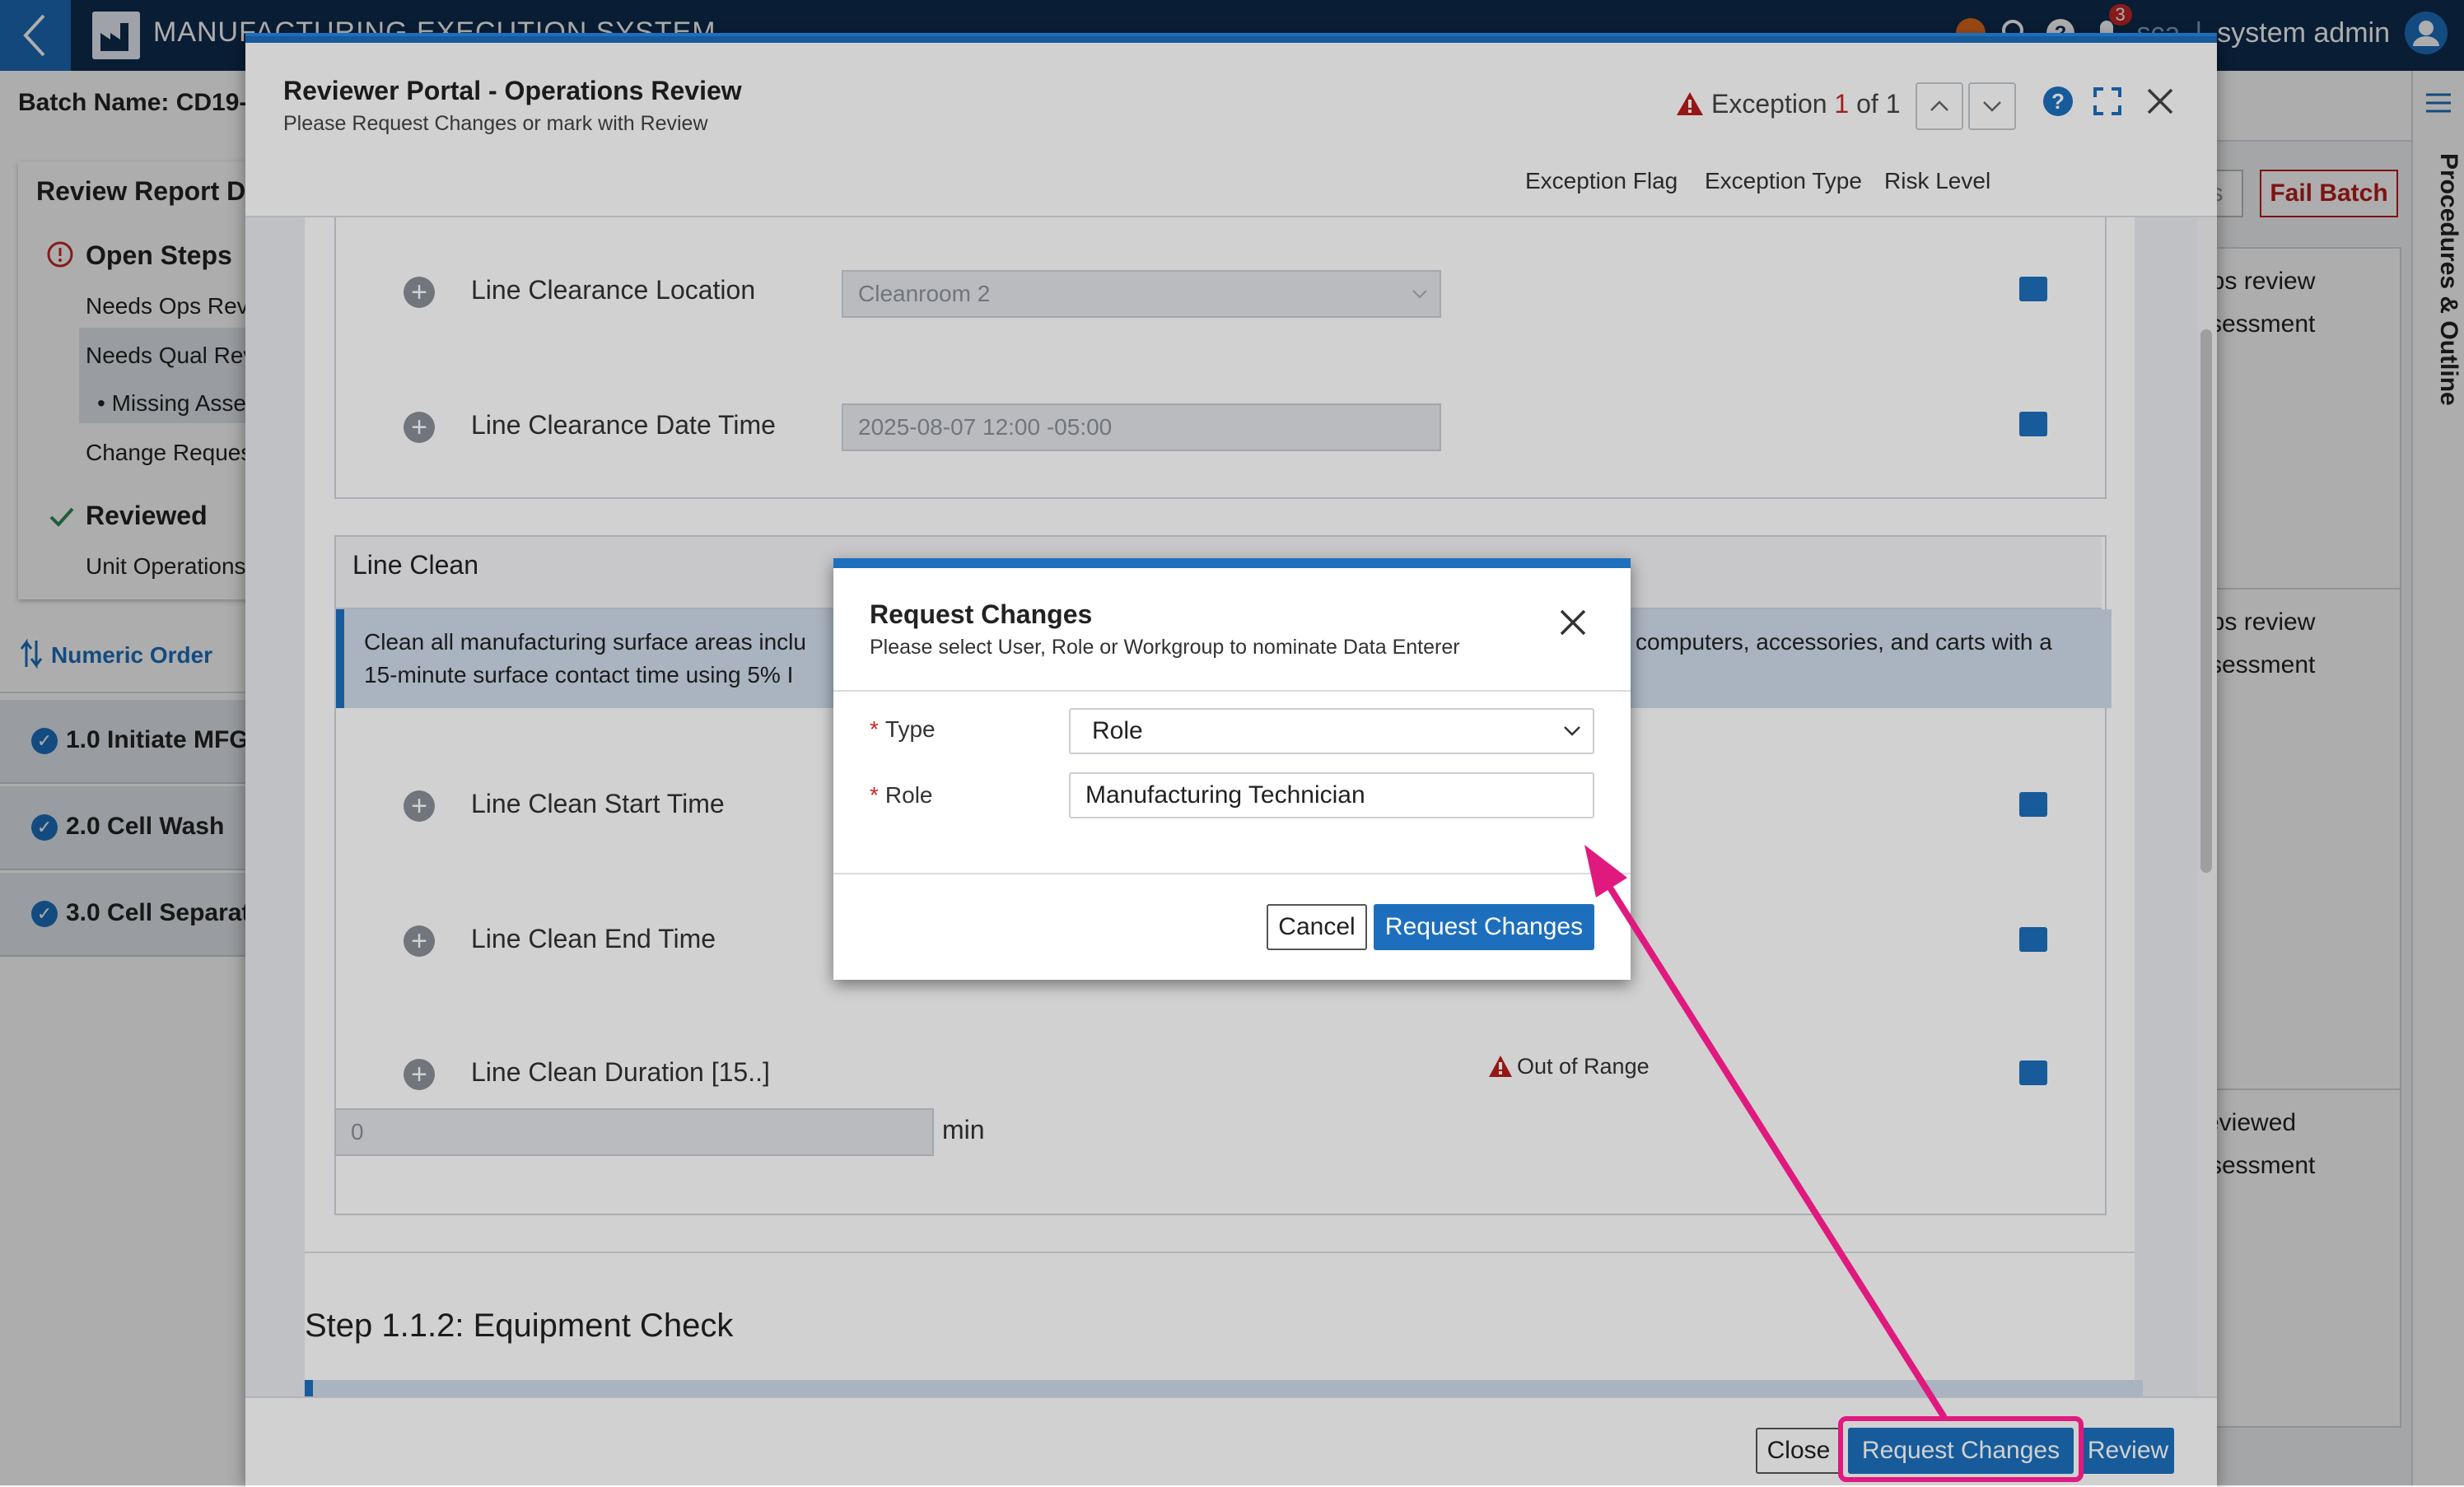  What do you see at coordinates (1331, 731) in the screenshot?
I see `type-select: Role` at bounding box center [1331, 731].